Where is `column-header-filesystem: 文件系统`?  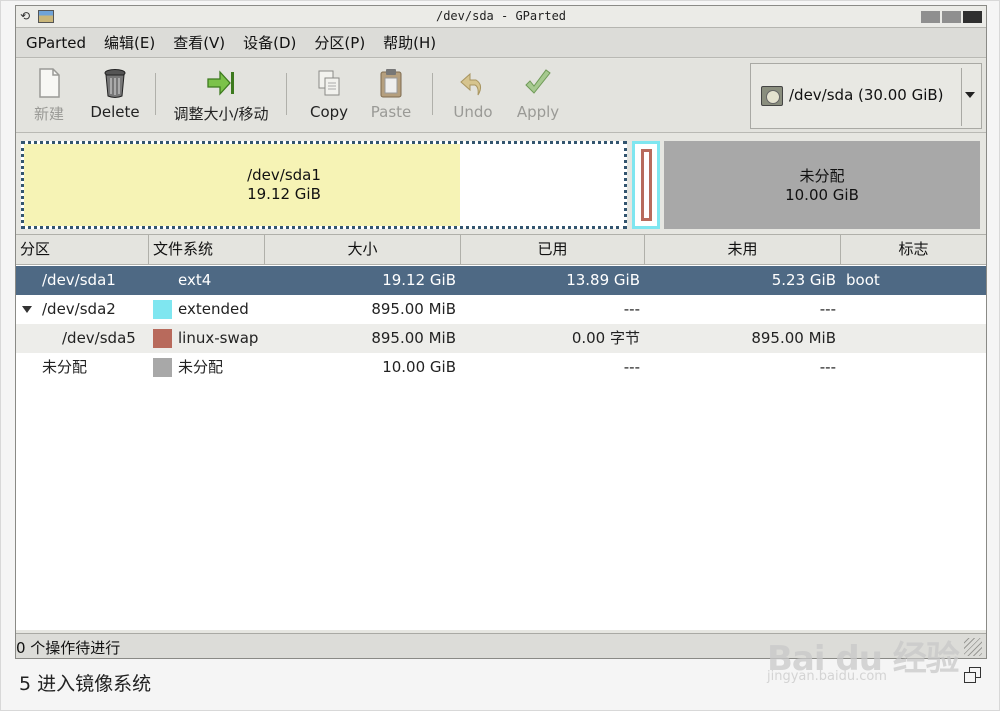
column-header-filesystem: 文件系统 is located at coordinates (207, 250).